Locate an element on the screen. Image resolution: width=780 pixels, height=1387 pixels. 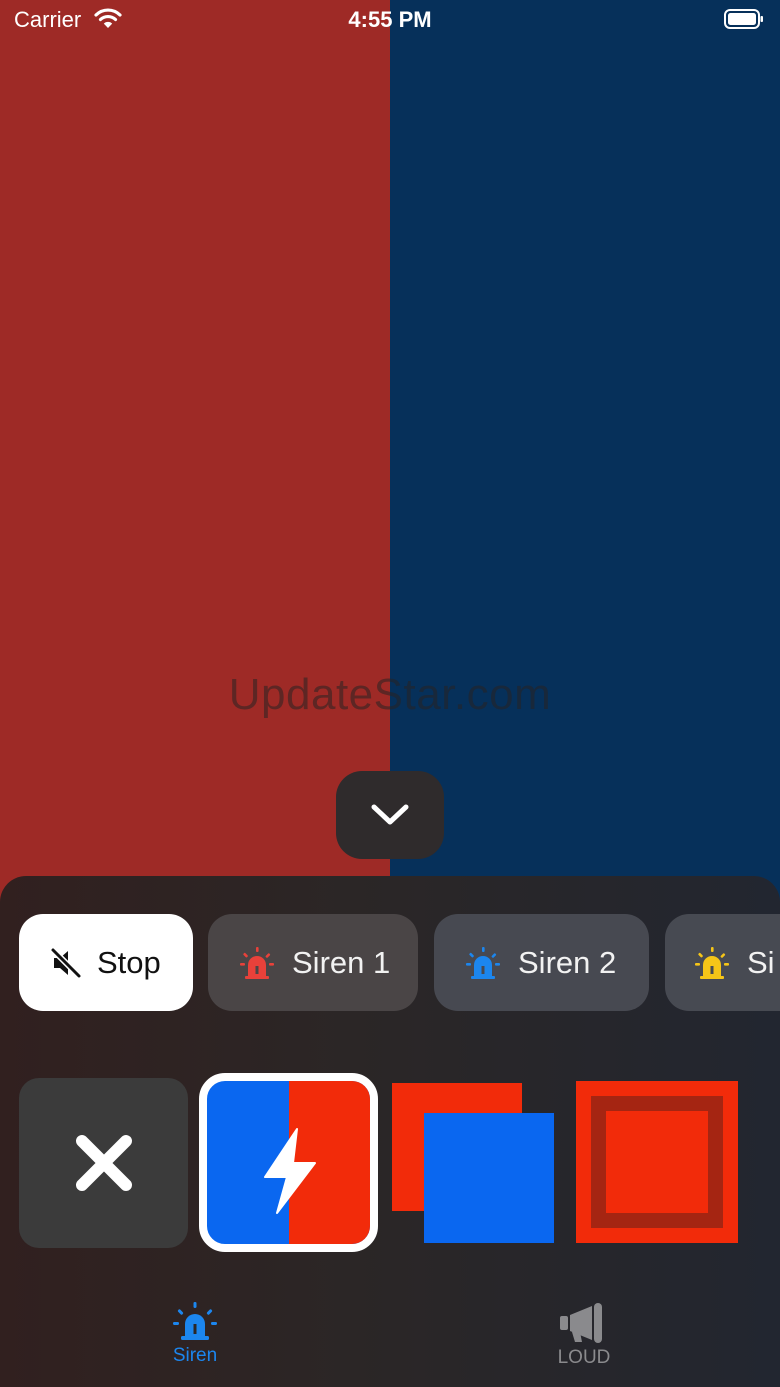
status-time: 4:55 PM is located at coordinates (390, 19).